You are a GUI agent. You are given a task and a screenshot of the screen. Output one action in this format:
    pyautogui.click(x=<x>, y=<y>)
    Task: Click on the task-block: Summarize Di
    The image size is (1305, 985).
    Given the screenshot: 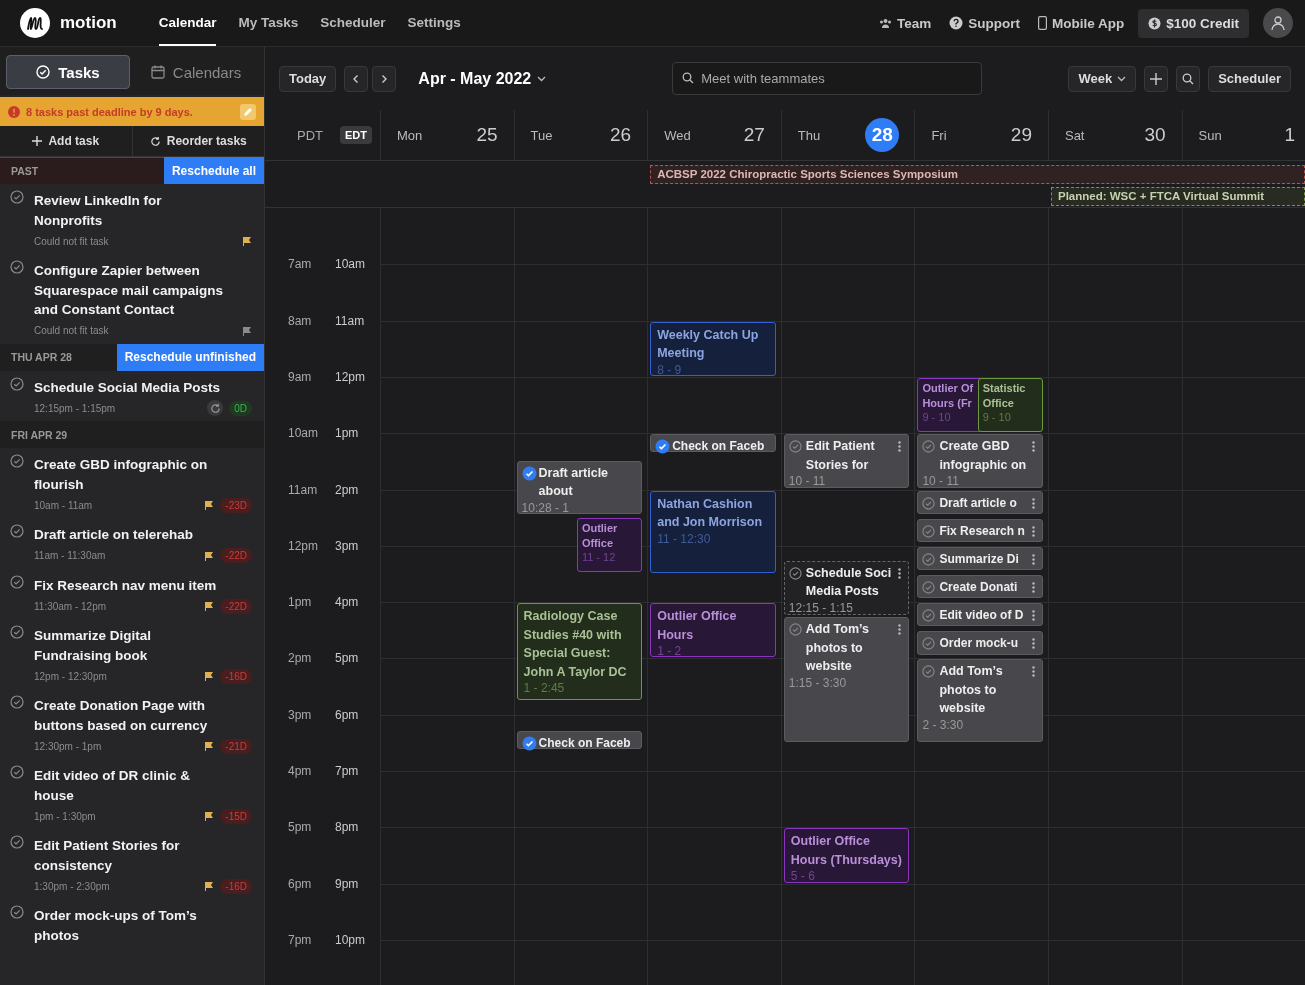 What is the action you would take?
    pyautogui.click(x=980, y=558)
    